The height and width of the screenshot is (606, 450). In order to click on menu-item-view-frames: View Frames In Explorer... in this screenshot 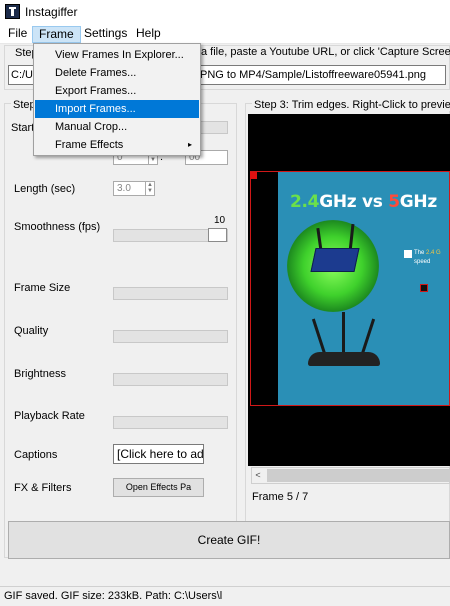, I will do `click(117, 55)`.